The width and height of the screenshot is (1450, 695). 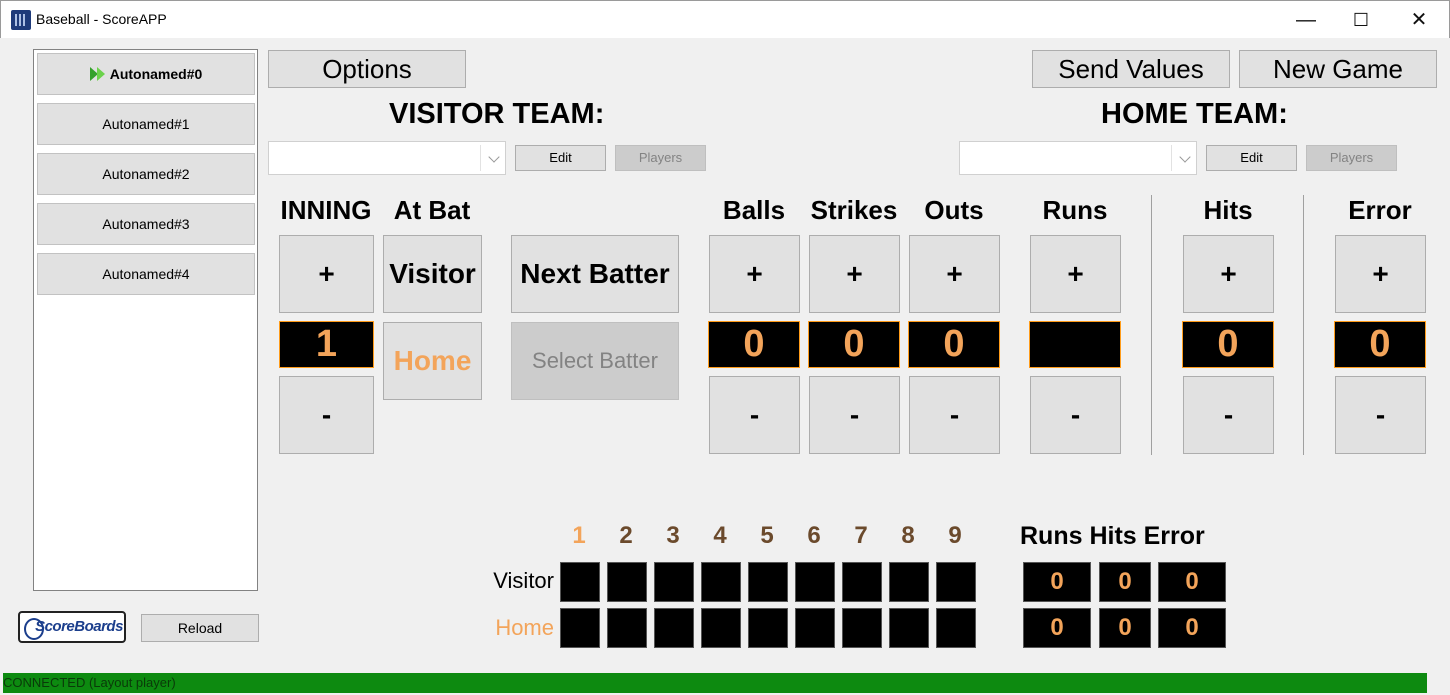 I want to click on runs-minus-button: -, so click(x=1075, y=415).